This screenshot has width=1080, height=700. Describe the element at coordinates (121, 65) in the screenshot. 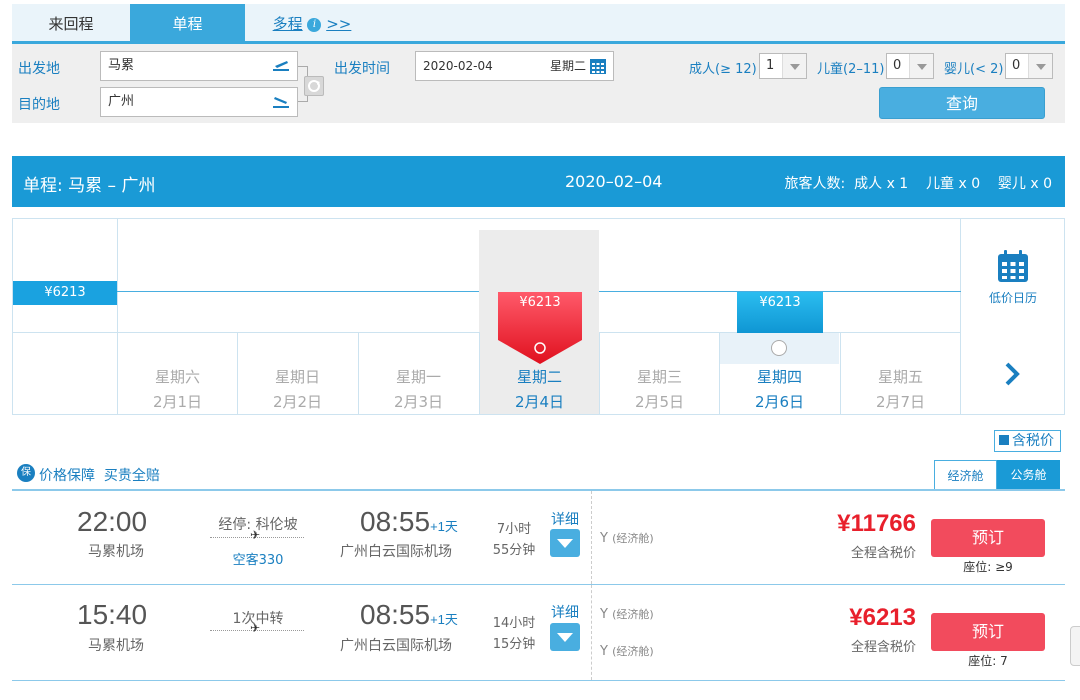

I see `from-value: 马累` at that location.